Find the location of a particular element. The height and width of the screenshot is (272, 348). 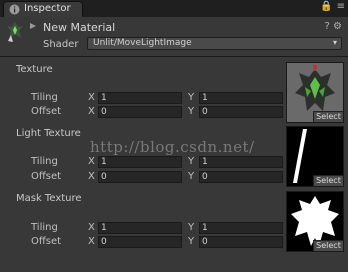

lock-icon: 🔒 is located at coordinates (326, 6).